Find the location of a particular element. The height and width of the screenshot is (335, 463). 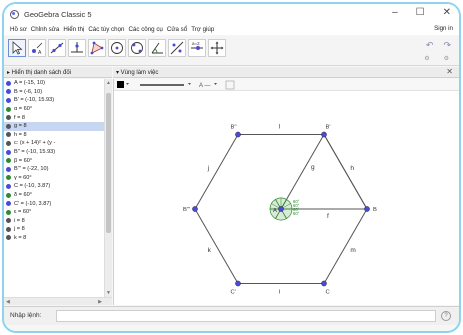

algebra-row: γ = 60° is located at coordinates (54, 178).